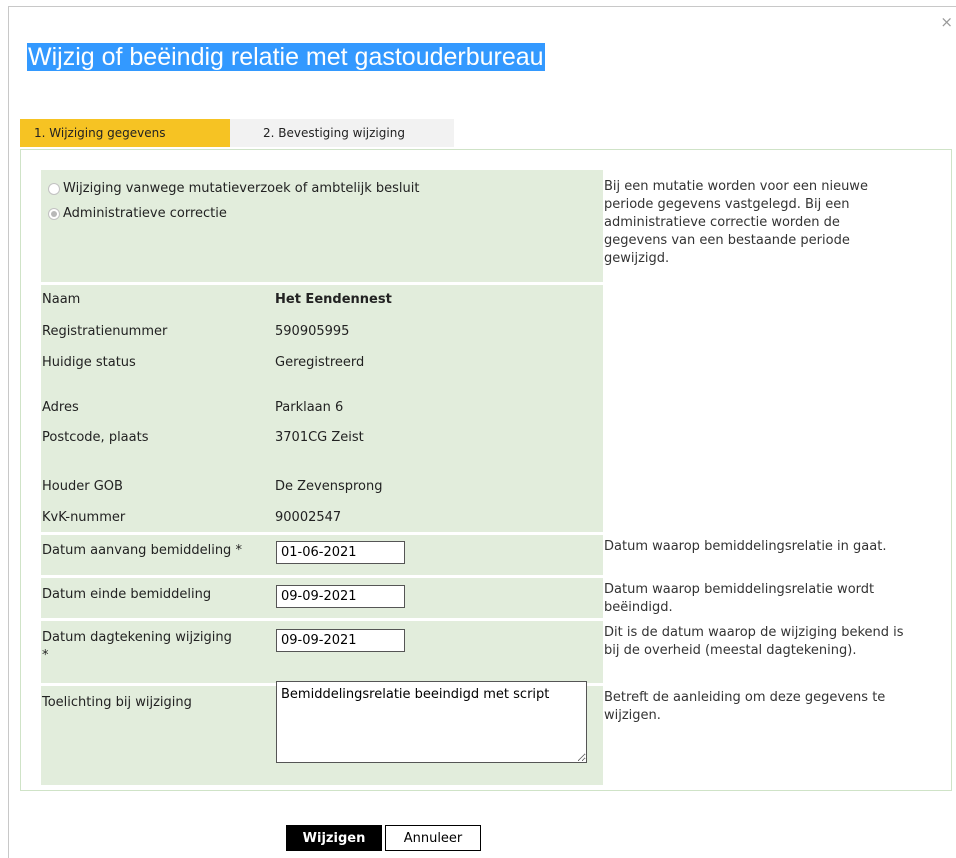 Image resolution: width=956 pixels, height=858 pixels. Describe the element at coordinates (54, 213) in the screenshot. I see `radio-correctie` at that location.